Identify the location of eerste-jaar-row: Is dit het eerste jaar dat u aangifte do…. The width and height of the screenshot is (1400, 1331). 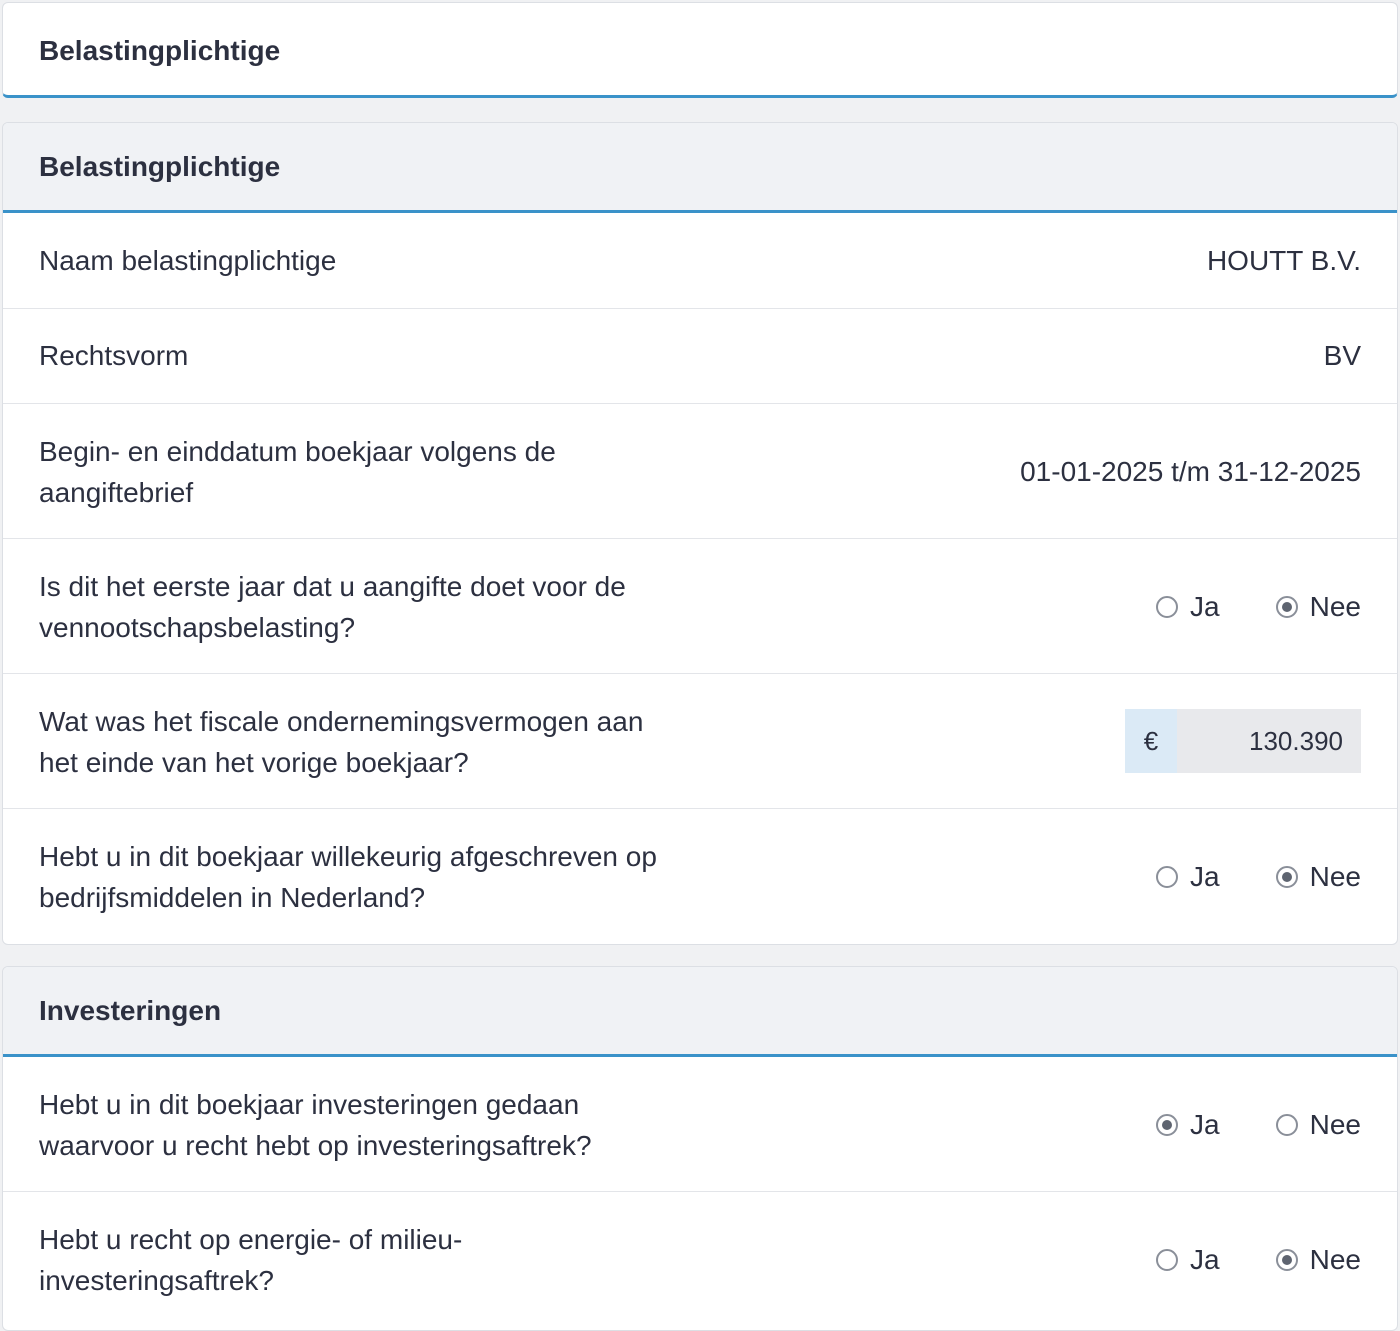
(700, 606).